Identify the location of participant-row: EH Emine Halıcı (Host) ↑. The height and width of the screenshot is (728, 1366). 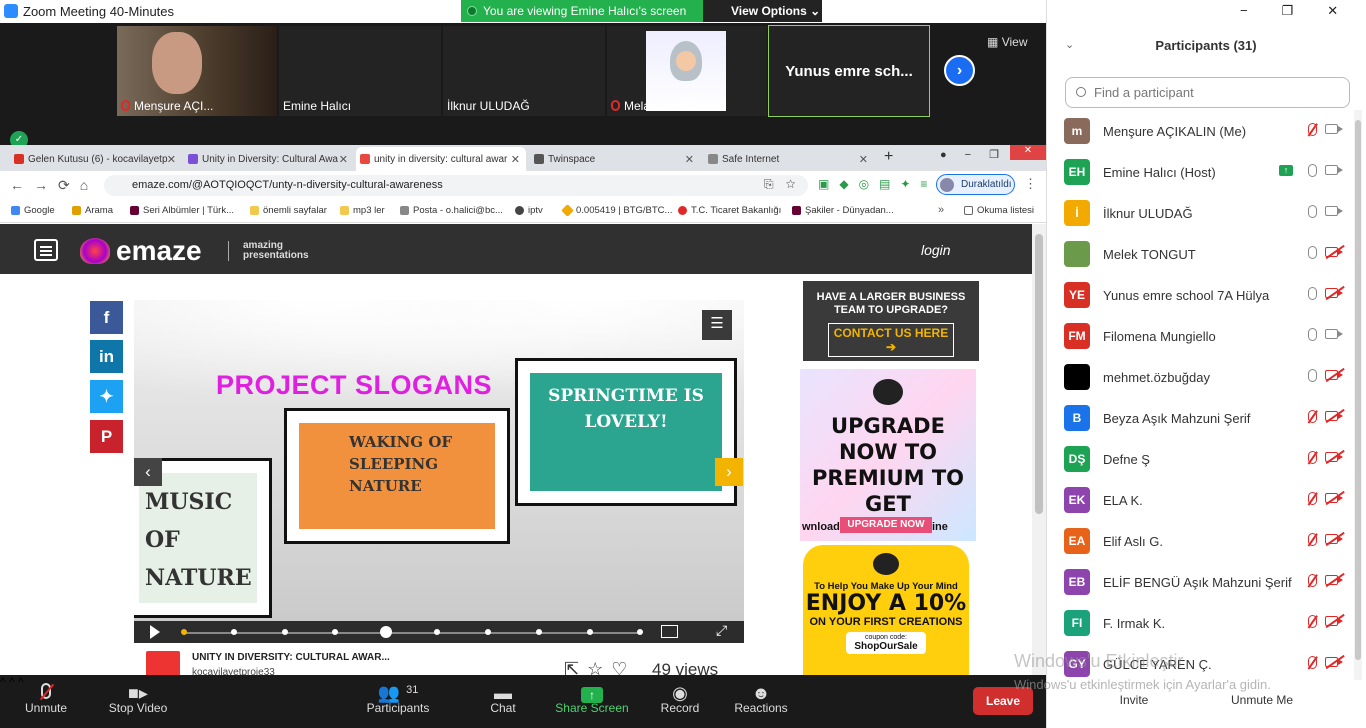
(1206, 179).